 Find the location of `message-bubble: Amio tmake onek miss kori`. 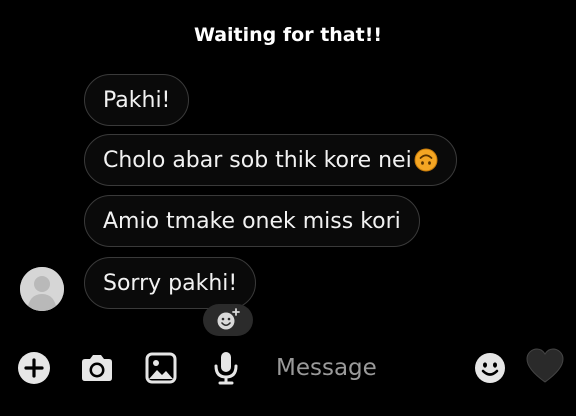

message-bubble: Amio tmake onek miss kori is located at coordinates (252, 221).